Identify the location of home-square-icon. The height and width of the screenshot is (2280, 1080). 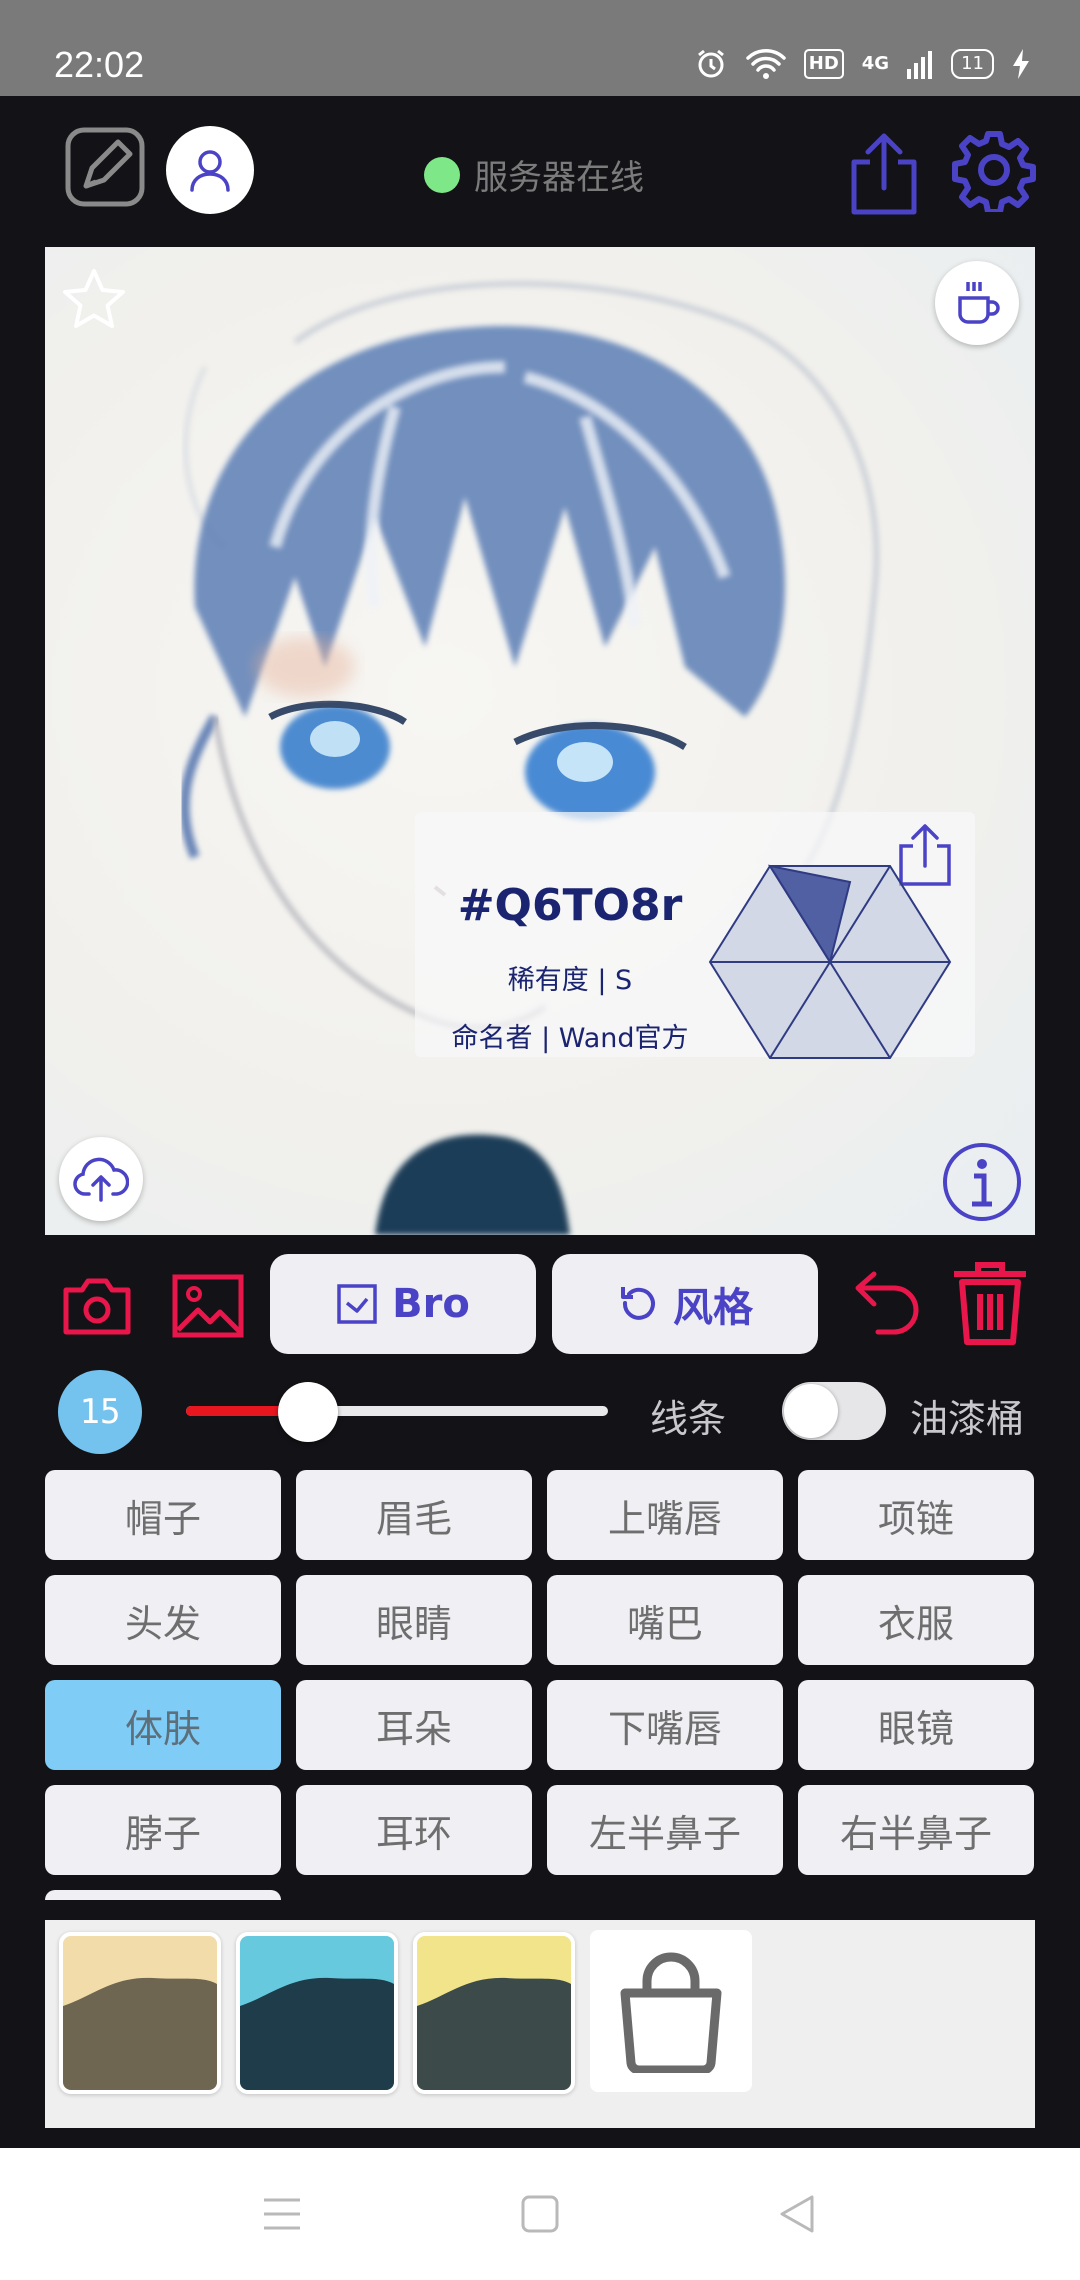
(540, 2214).